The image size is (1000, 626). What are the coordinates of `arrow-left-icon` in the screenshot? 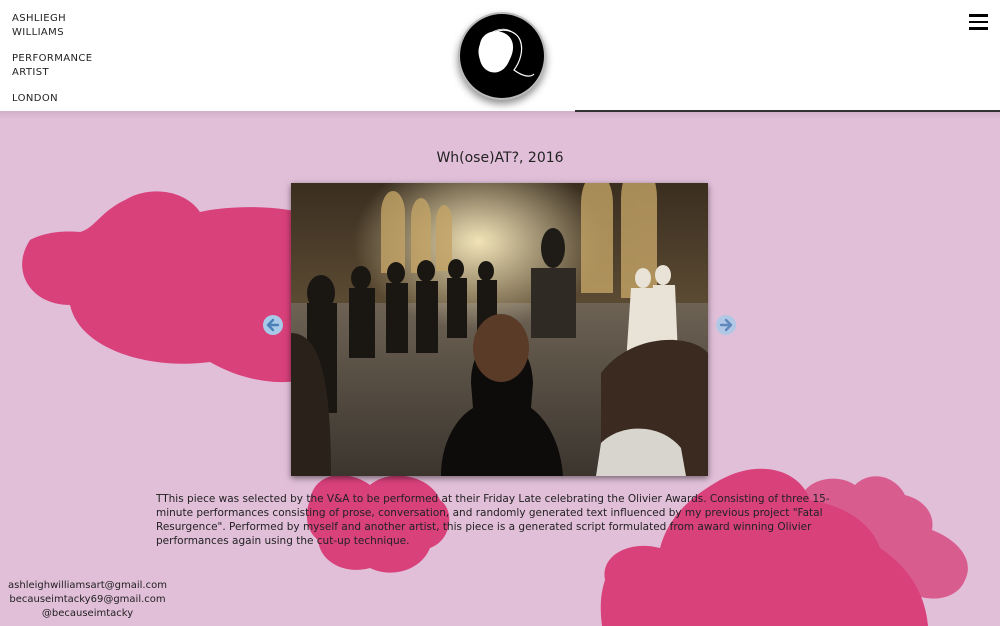 It's located at (273, 325).